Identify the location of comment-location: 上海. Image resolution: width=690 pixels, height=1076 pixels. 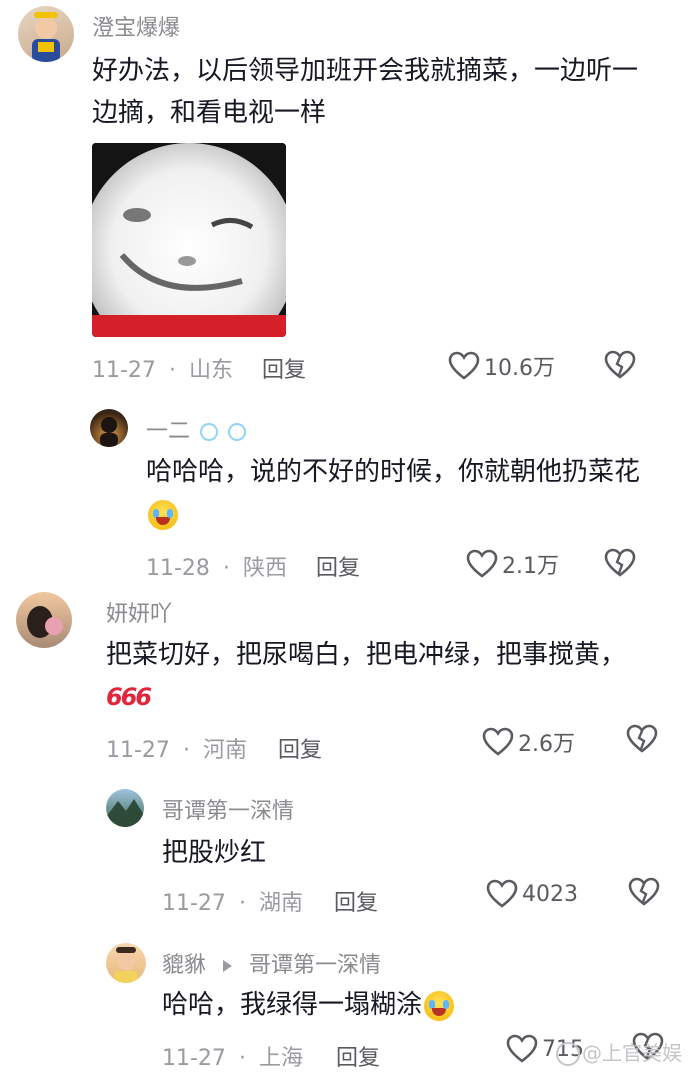
(280, 1058).